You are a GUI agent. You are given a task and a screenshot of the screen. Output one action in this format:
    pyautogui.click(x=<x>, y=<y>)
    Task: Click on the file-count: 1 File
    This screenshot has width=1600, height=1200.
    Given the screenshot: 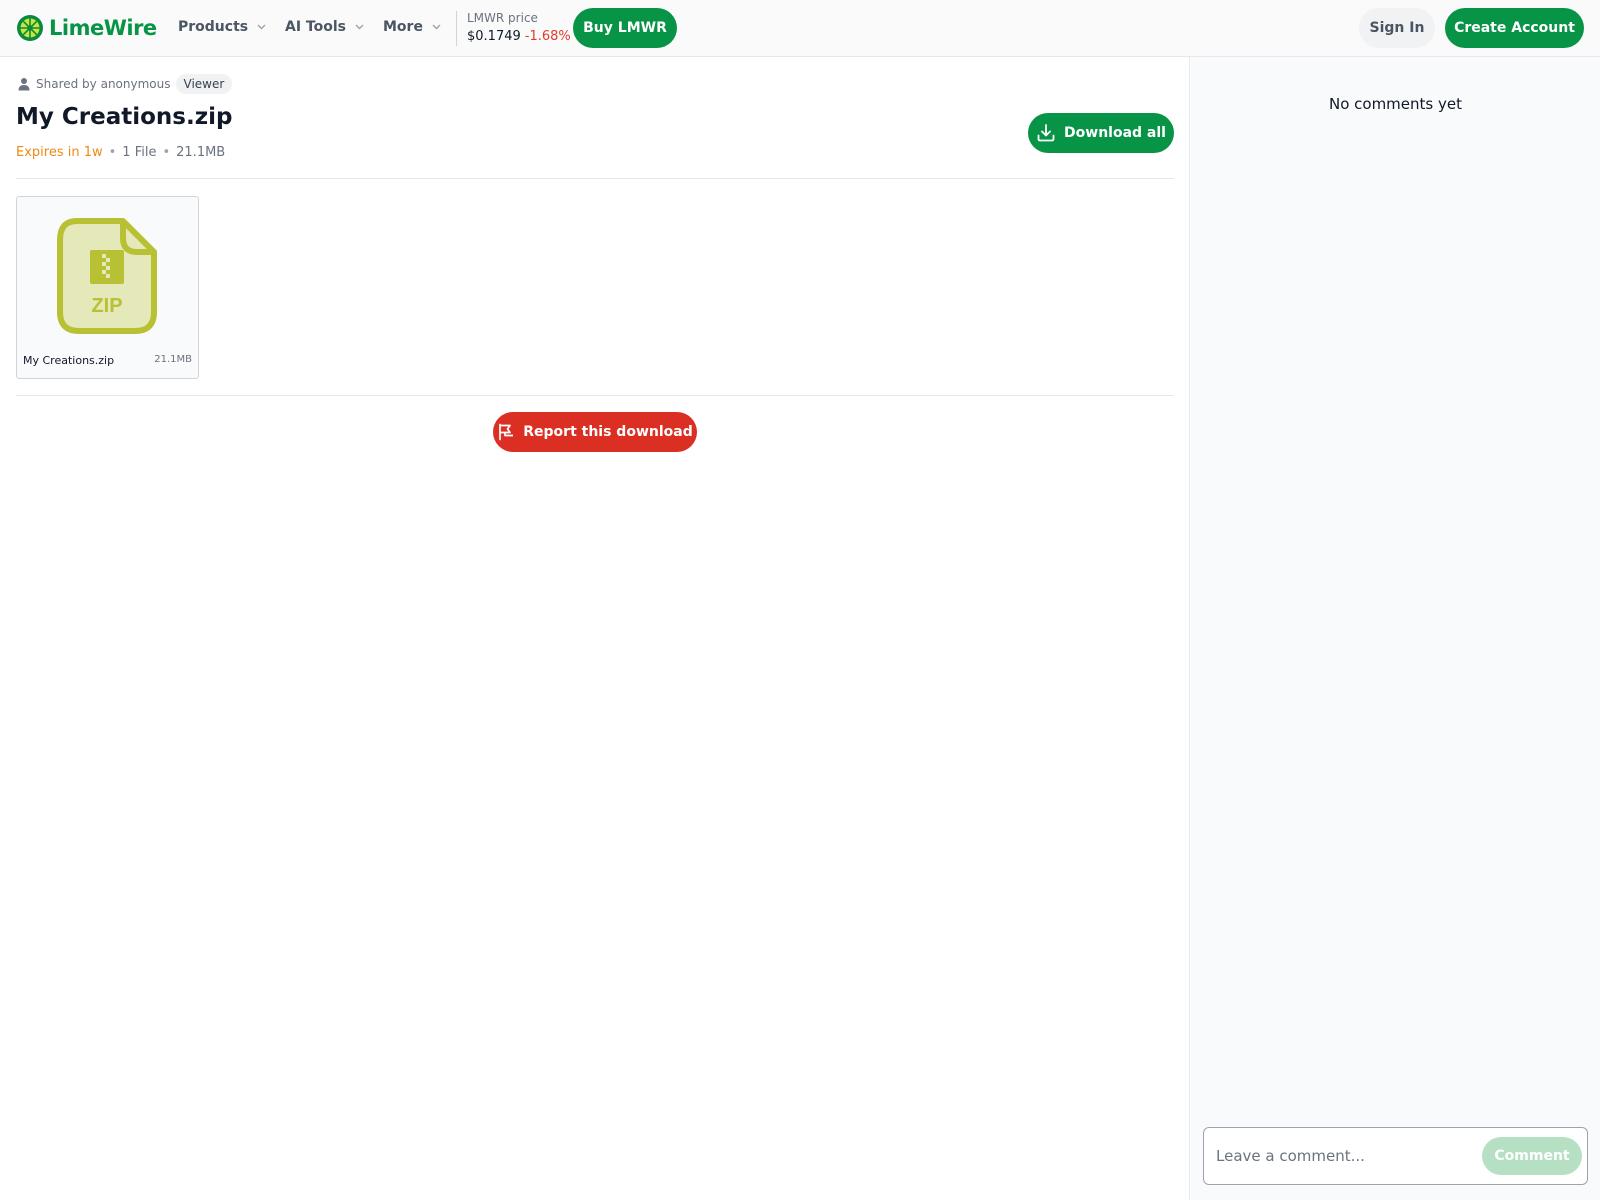 What is the action you would take?
    pyautogui.click(x=139, y=152)
    